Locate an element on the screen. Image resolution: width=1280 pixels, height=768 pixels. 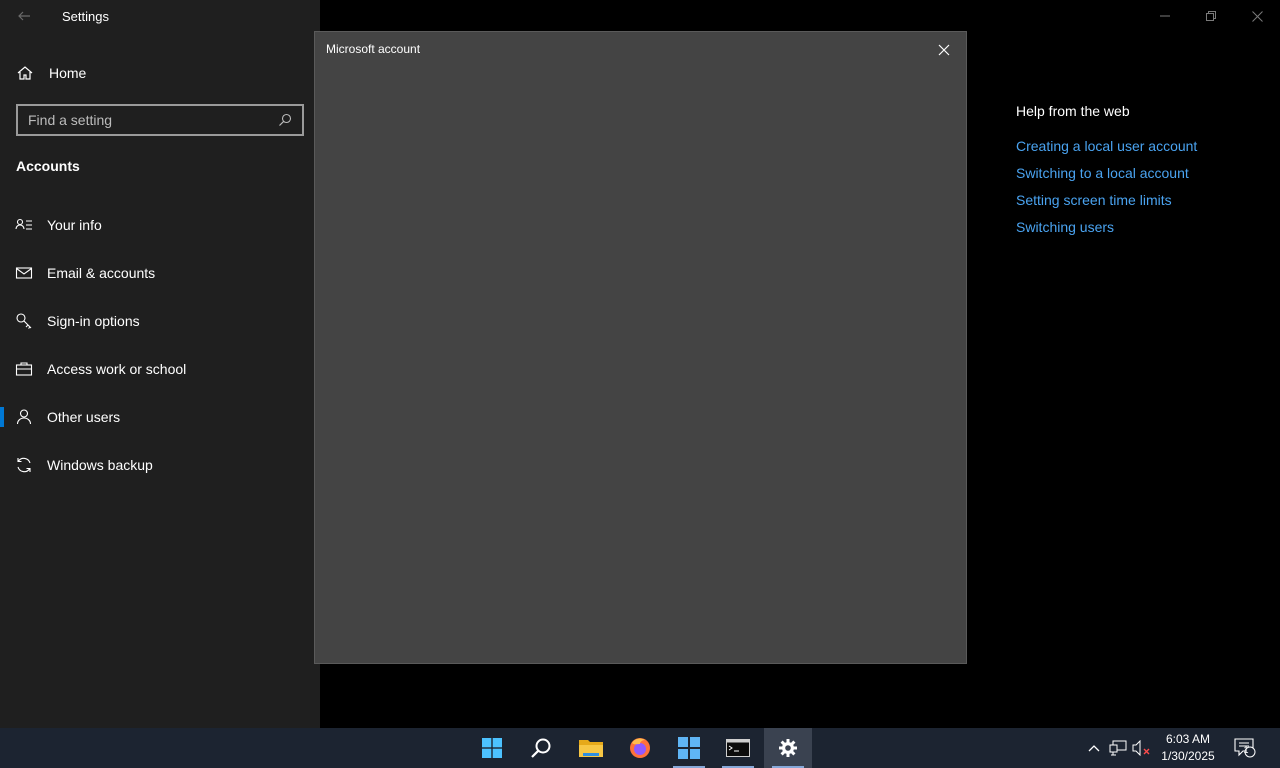
taskbar-firefox is located at coordinates (640, 748).